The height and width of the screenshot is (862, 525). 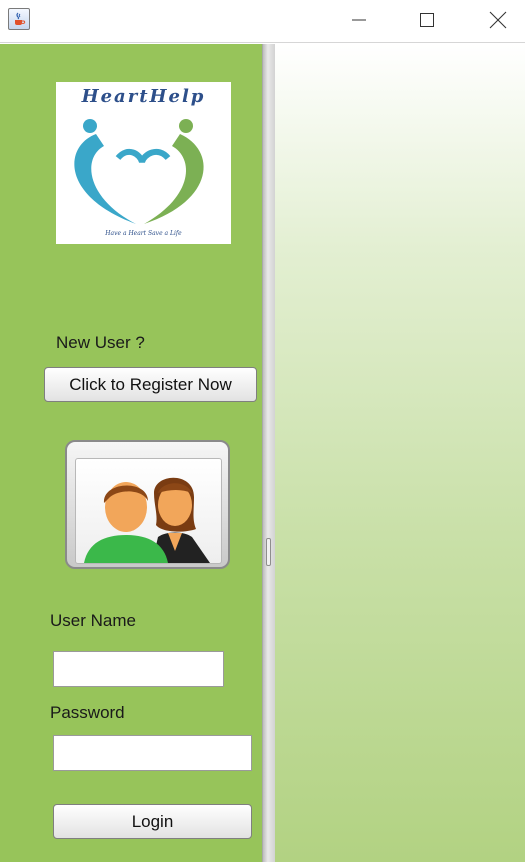 I want to click on login-button: Login, so click(x=152, y=821).